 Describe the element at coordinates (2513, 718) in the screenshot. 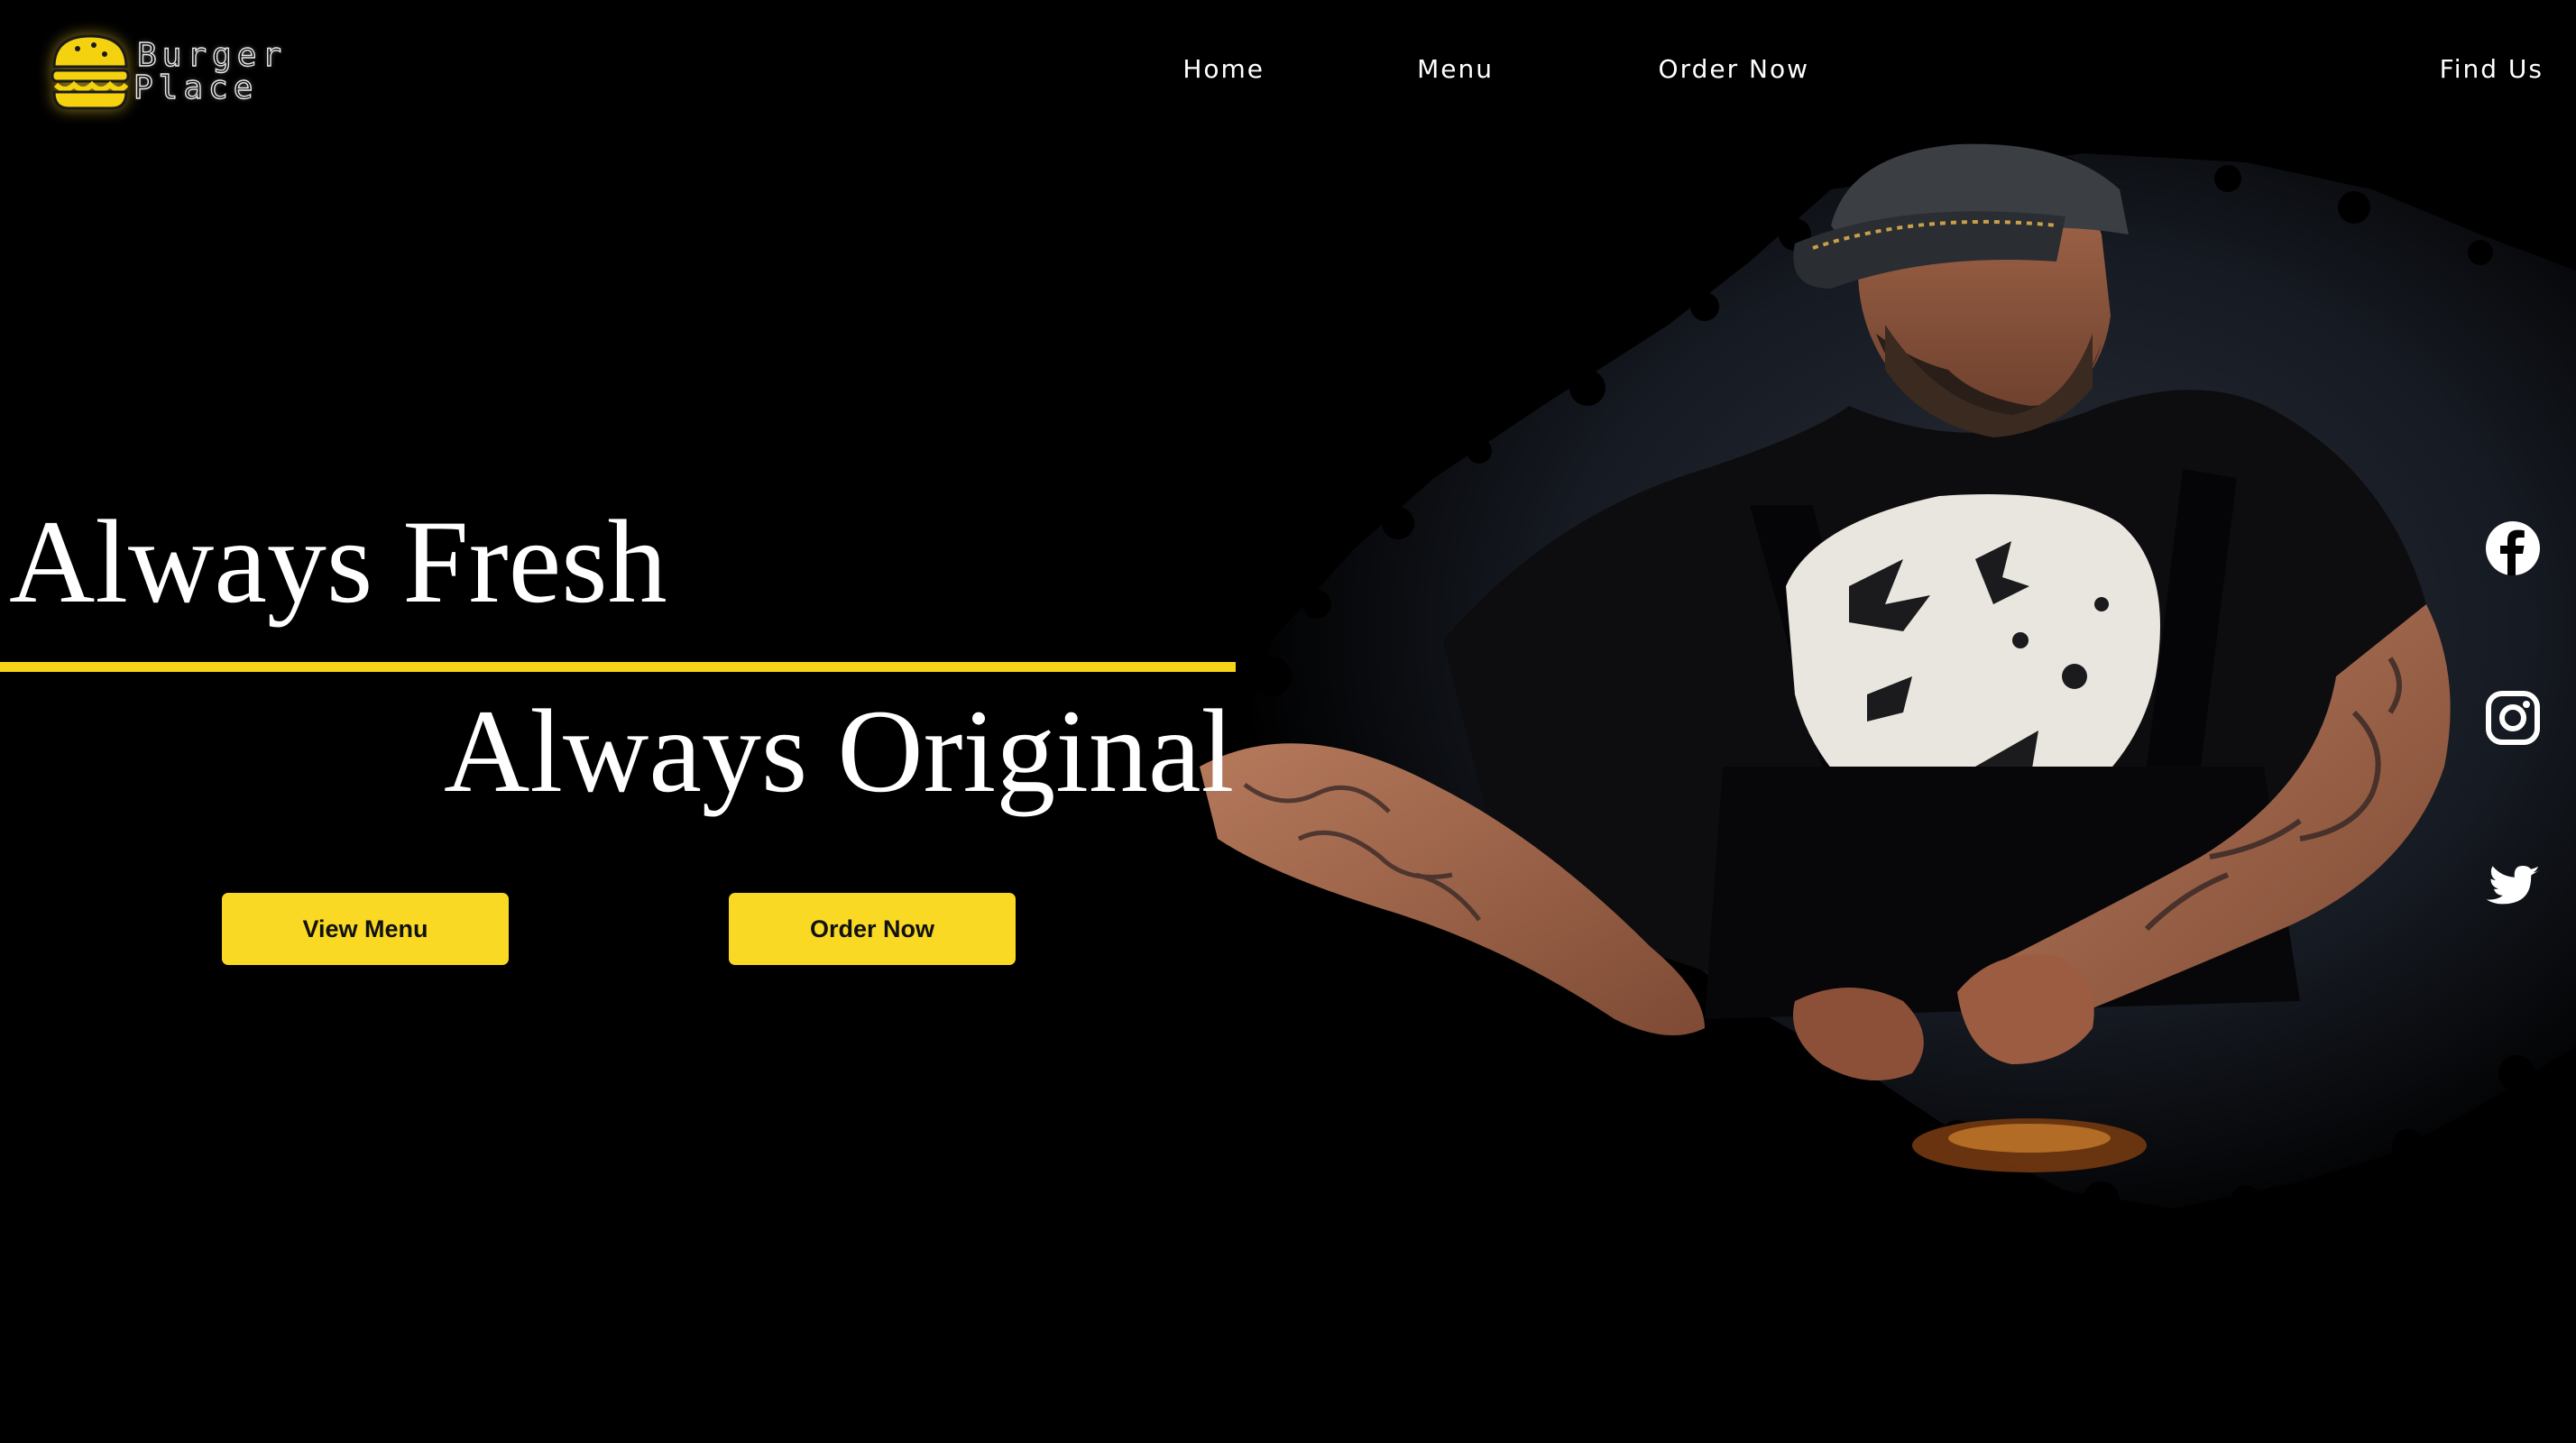

I see `instagram-icon` at that location.